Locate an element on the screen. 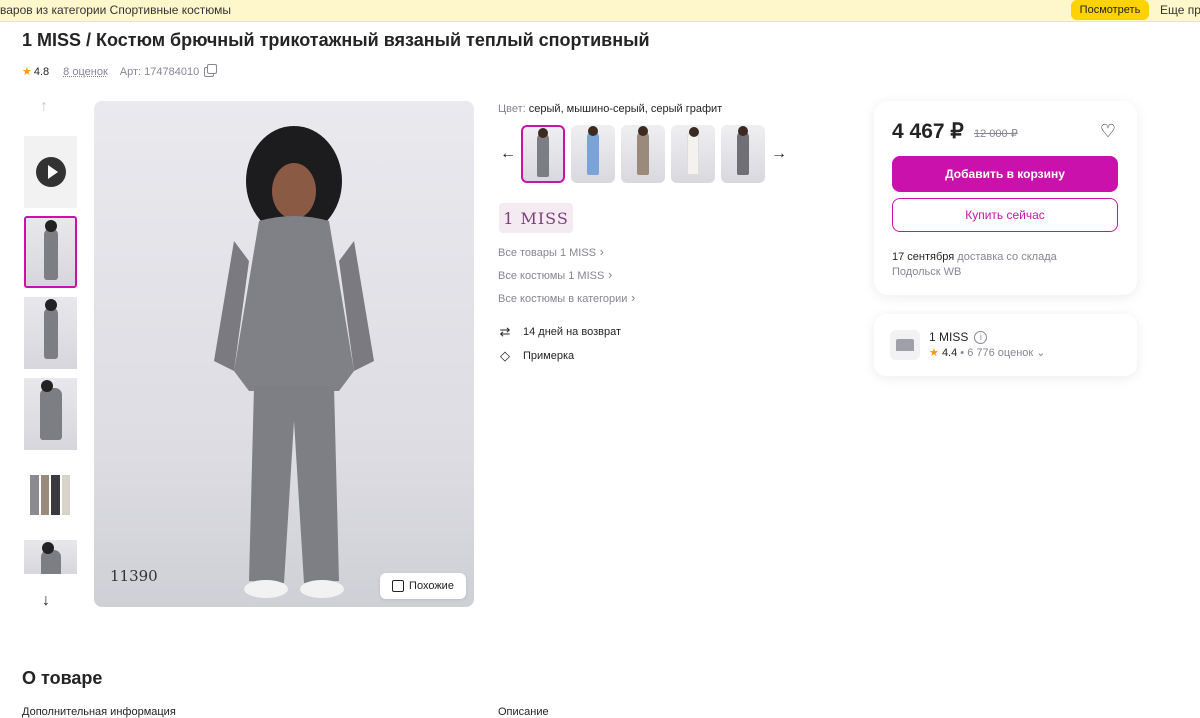 Image resolution: width=1200 pixels, height=718 pixels. color-label-prefix: Цвет: is located at coordinates (512, 109).